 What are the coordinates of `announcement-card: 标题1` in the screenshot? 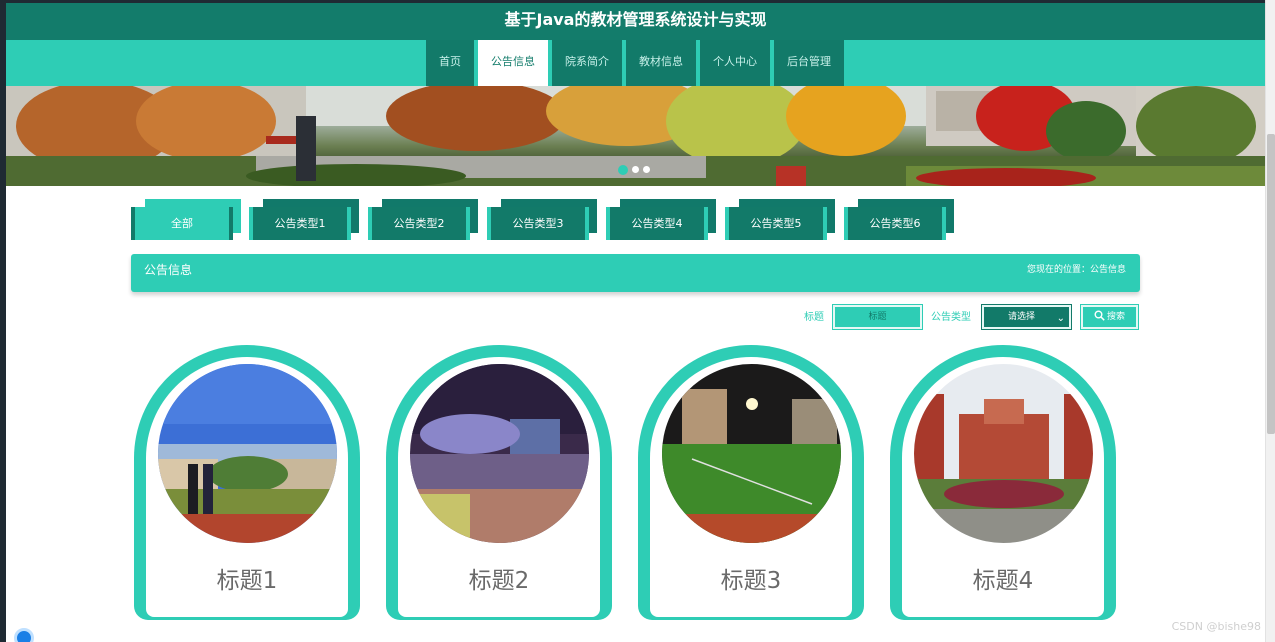 It's located at (247, 482).